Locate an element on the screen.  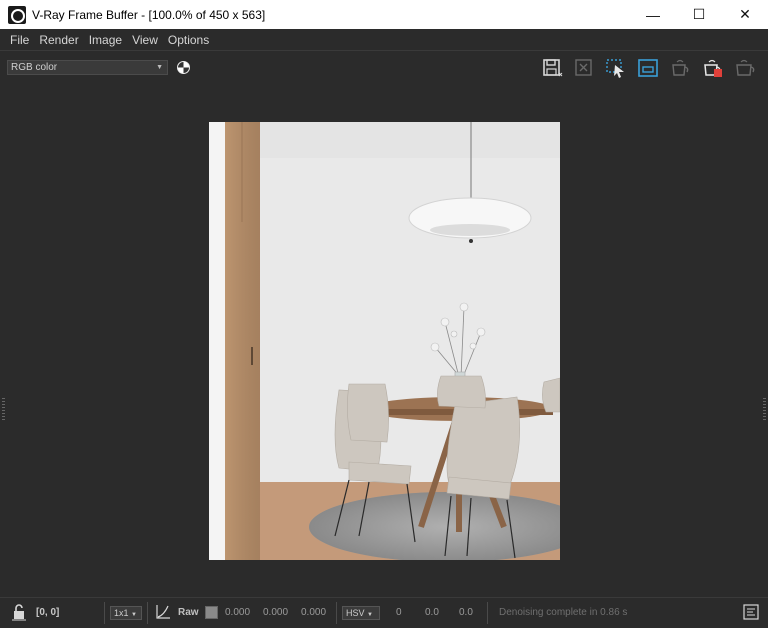
render-last-icon is located at coordinates (680, 68).